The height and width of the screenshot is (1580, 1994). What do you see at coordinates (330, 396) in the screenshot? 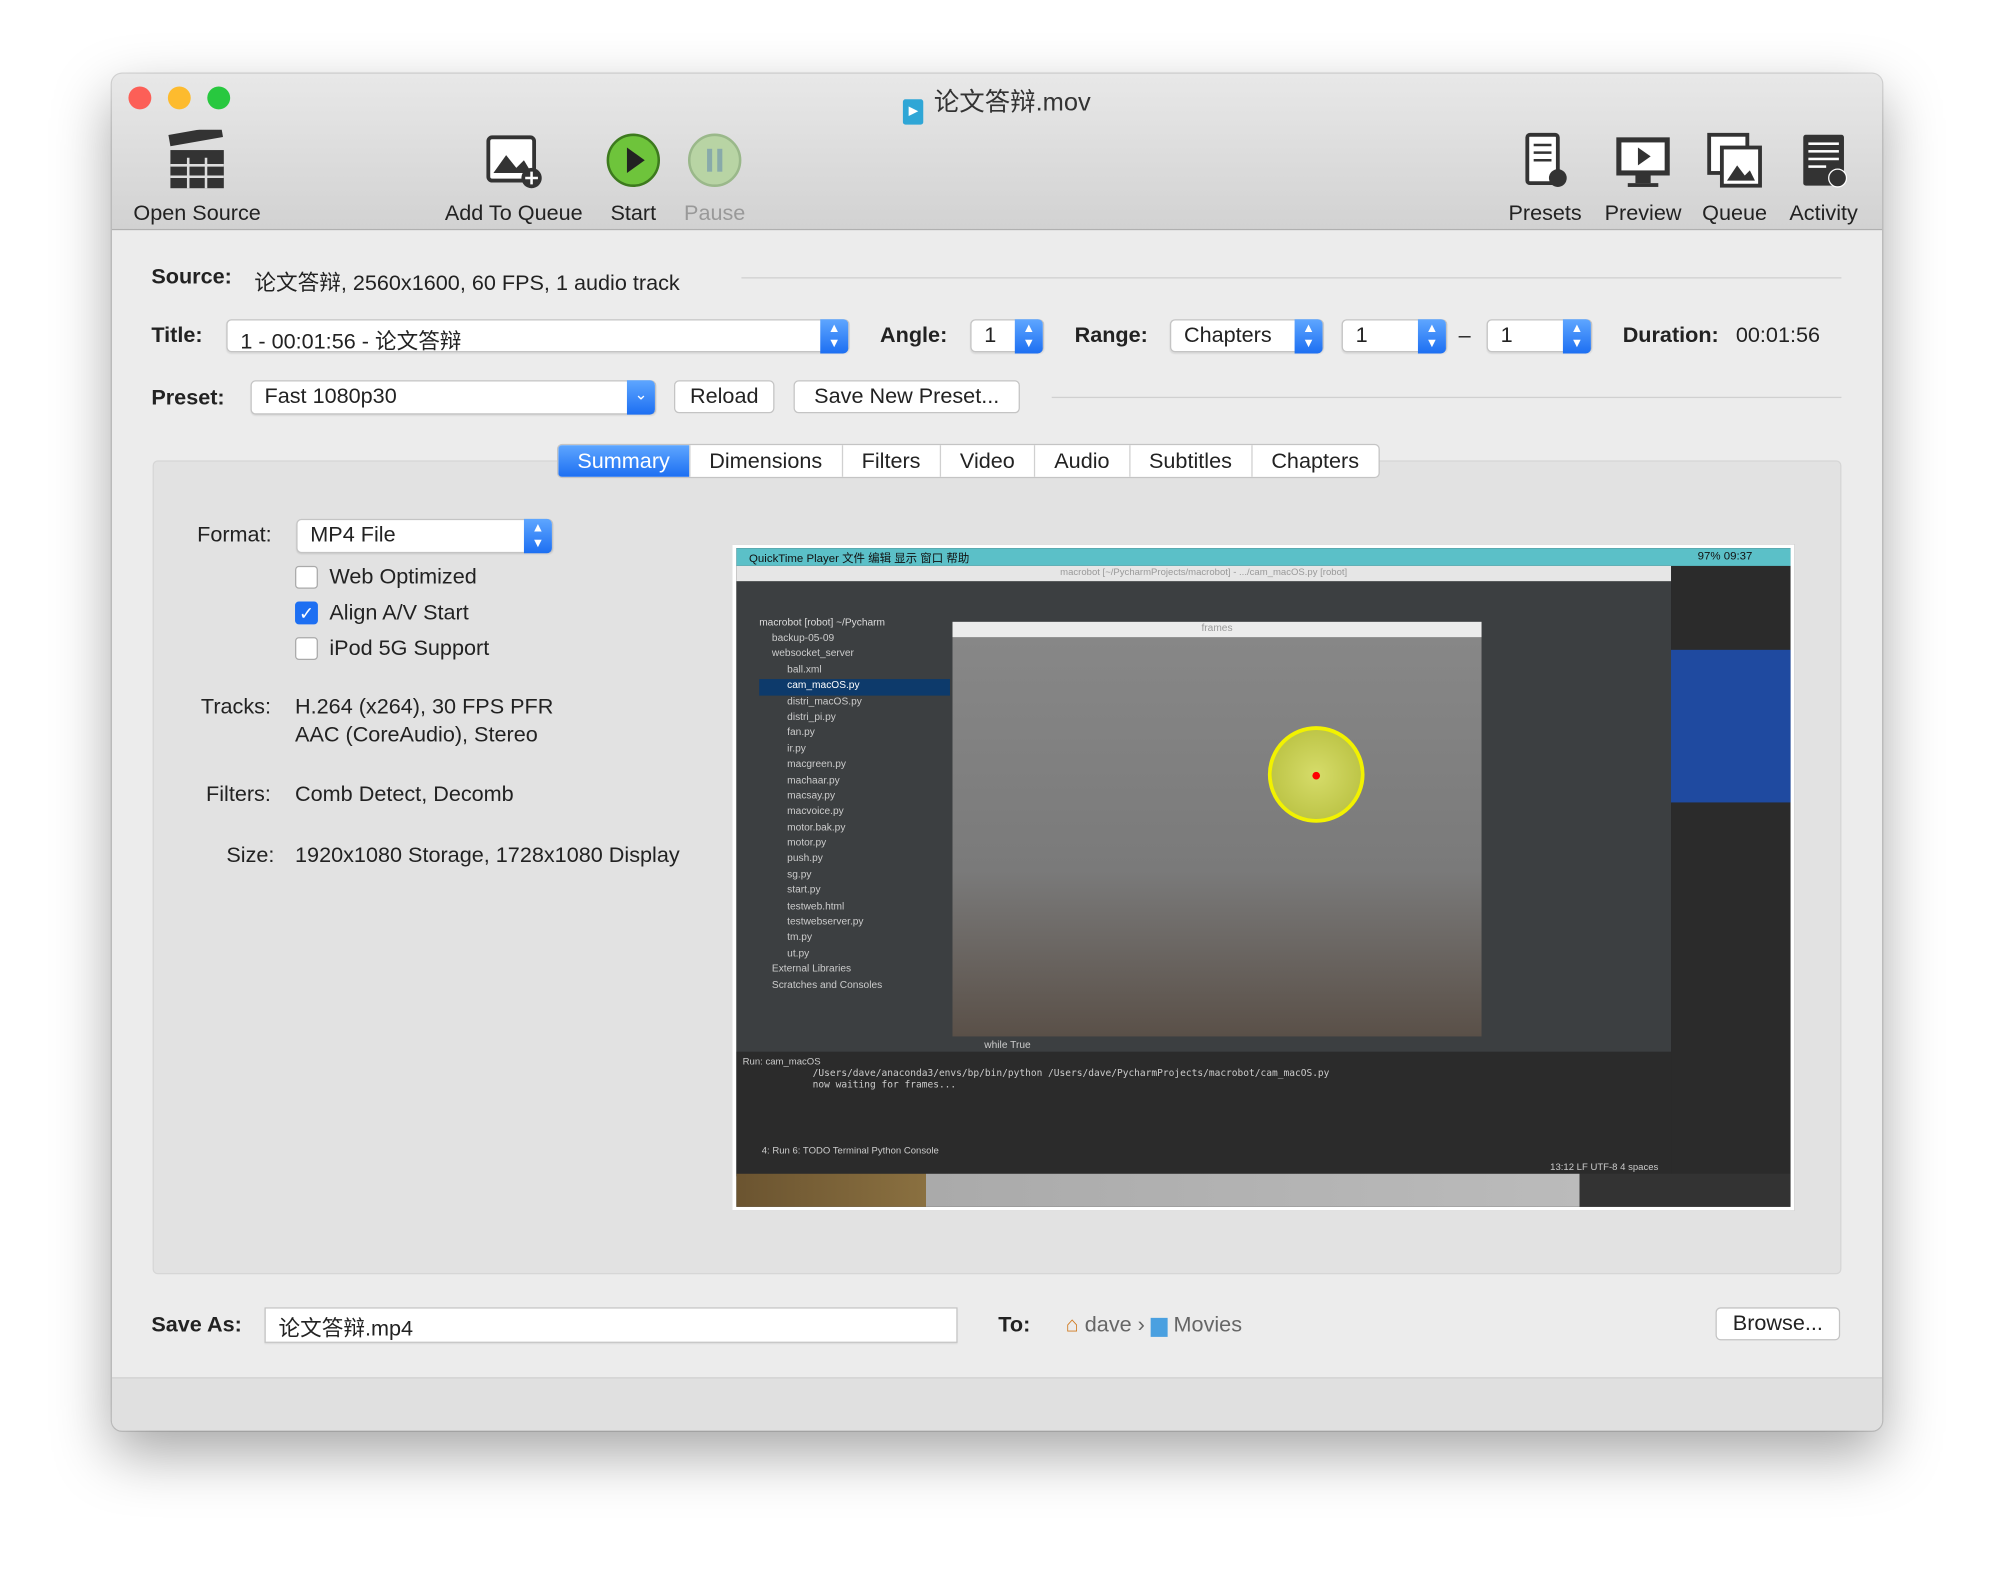
I see `preset-value: Fast 1080p30` at bounding box center [330, 396].